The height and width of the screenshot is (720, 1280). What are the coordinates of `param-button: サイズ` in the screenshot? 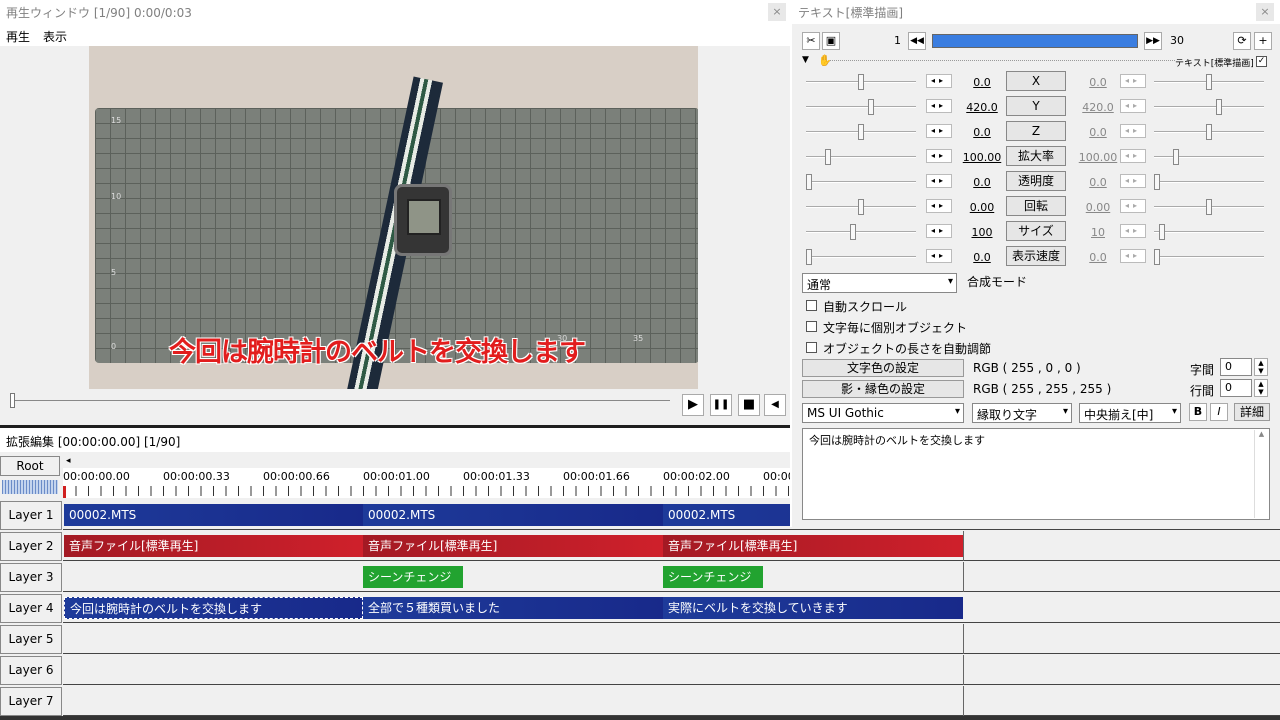 It's located at (1036, 231).